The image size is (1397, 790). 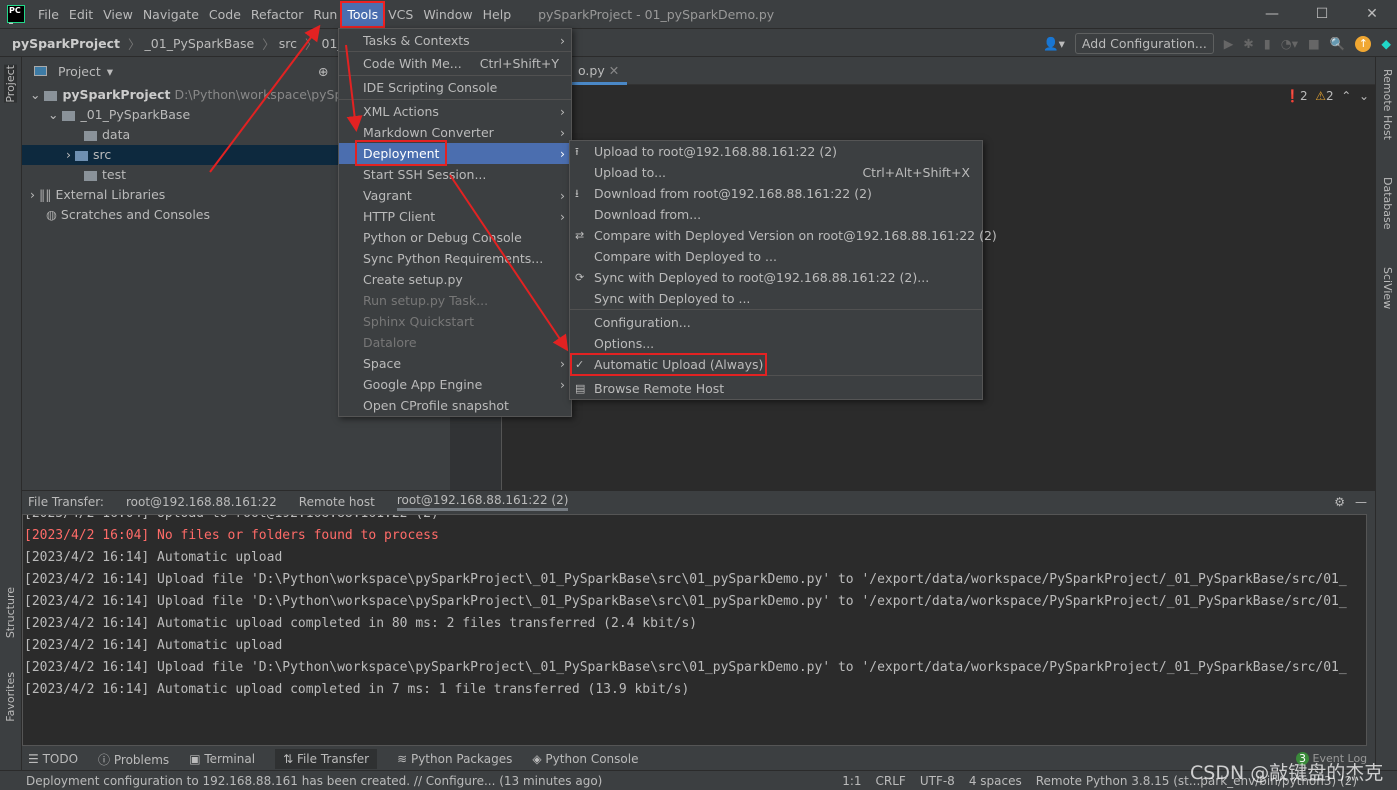 What do you see at coordinates (455, 195) in the screenshot?
I see `tools-menu-item: Vagrant ›` at bounding box center [455, 195].